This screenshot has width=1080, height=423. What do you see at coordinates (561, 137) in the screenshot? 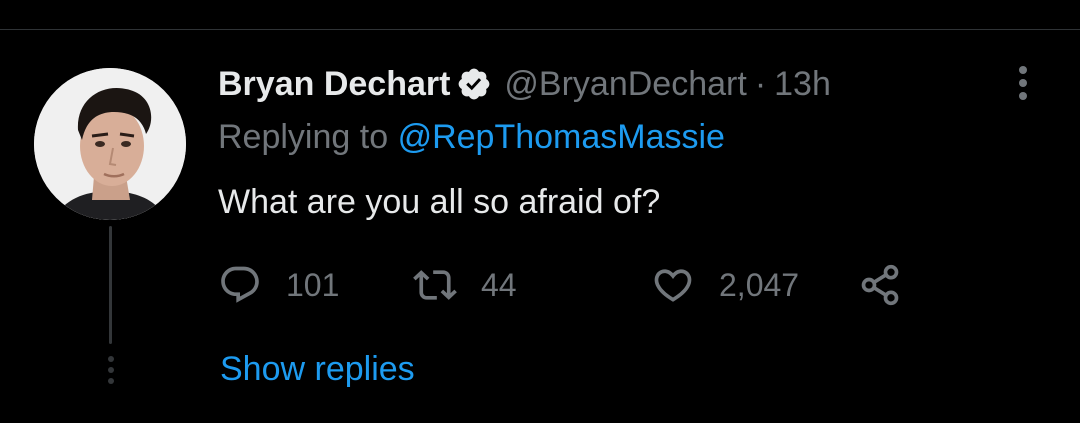
I see `replying-to-mention: @RepThomasMassie` at bounding box center [561, 137].